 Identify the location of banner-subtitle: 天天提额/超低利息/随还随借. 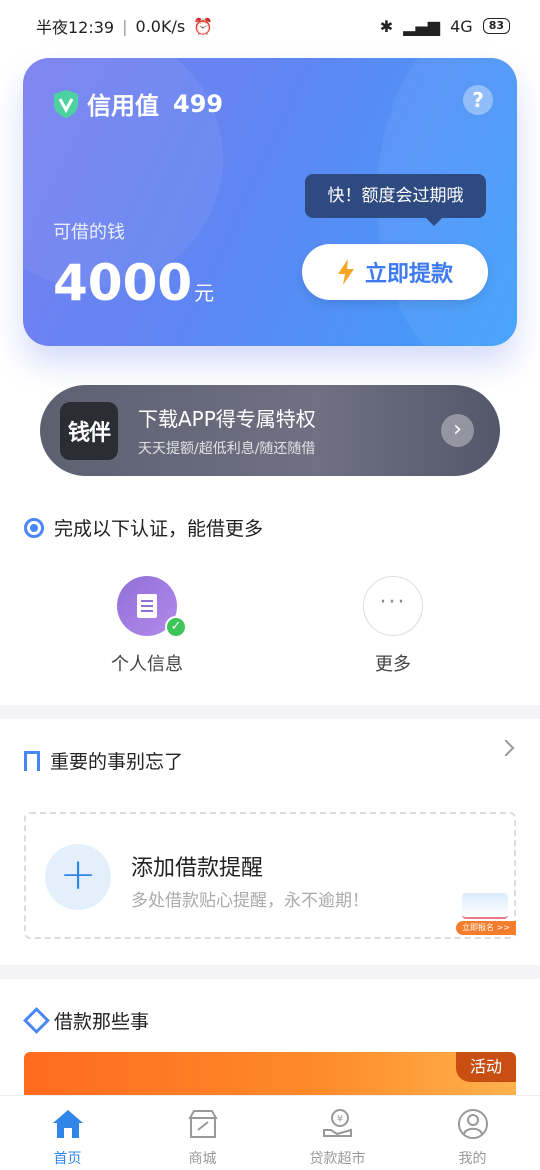
(227, 449).